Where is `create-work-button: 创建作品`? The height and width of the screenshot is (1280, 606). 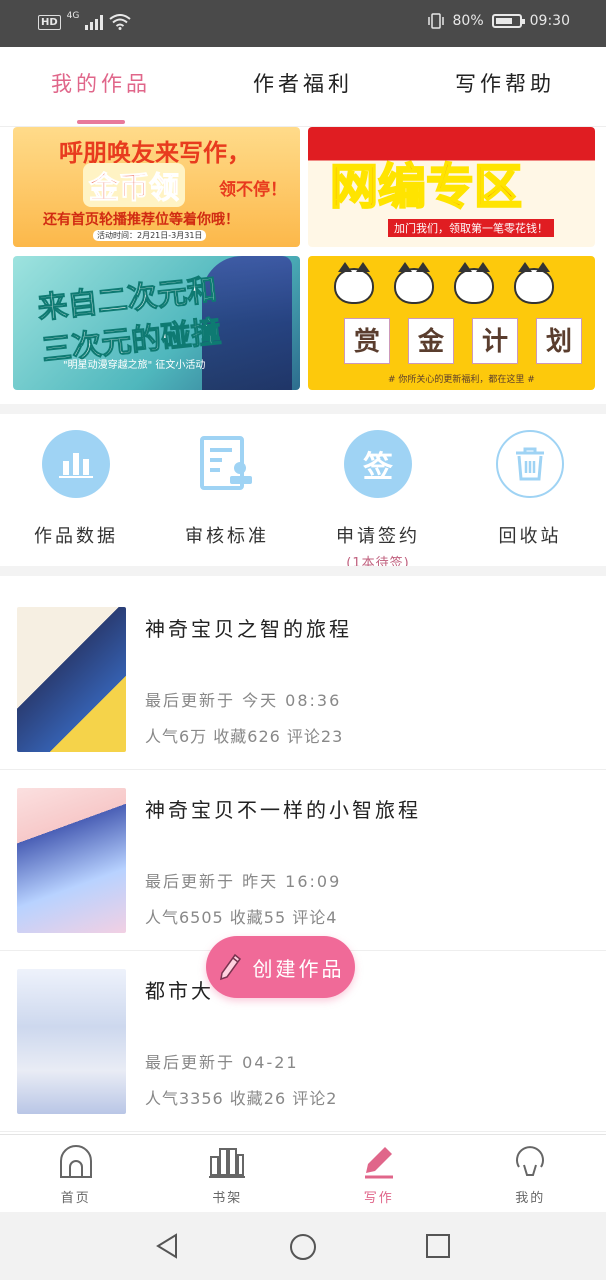
create-work-button: 创建作品 is located at coordinates (280, 967).